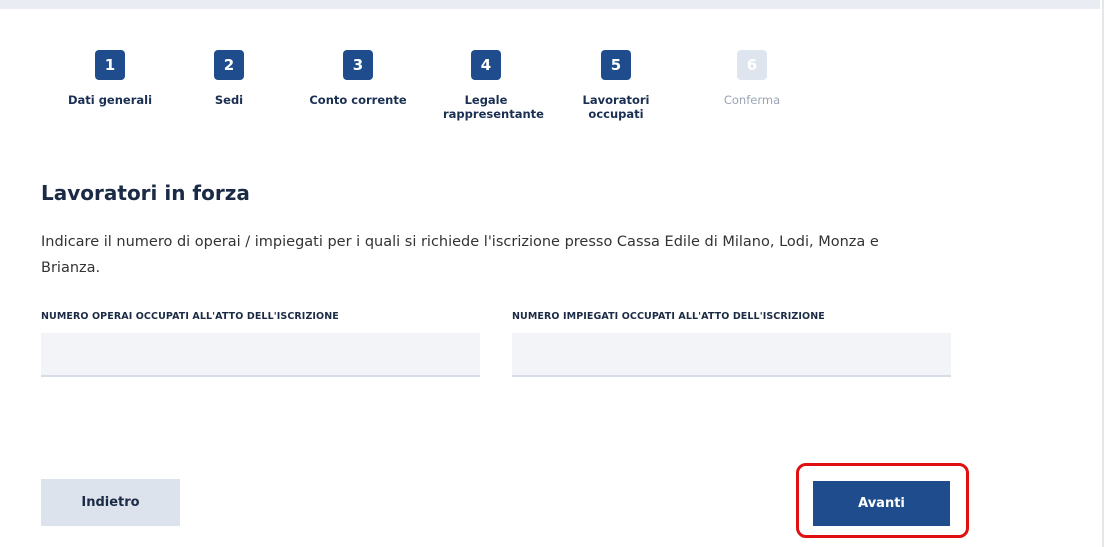 The height and width of the screenshot is (547, 1111). What do you see at coordinates (229, 100) in the screenshot?
I see `step-label: Sedi` at bounding box center [229, 100].